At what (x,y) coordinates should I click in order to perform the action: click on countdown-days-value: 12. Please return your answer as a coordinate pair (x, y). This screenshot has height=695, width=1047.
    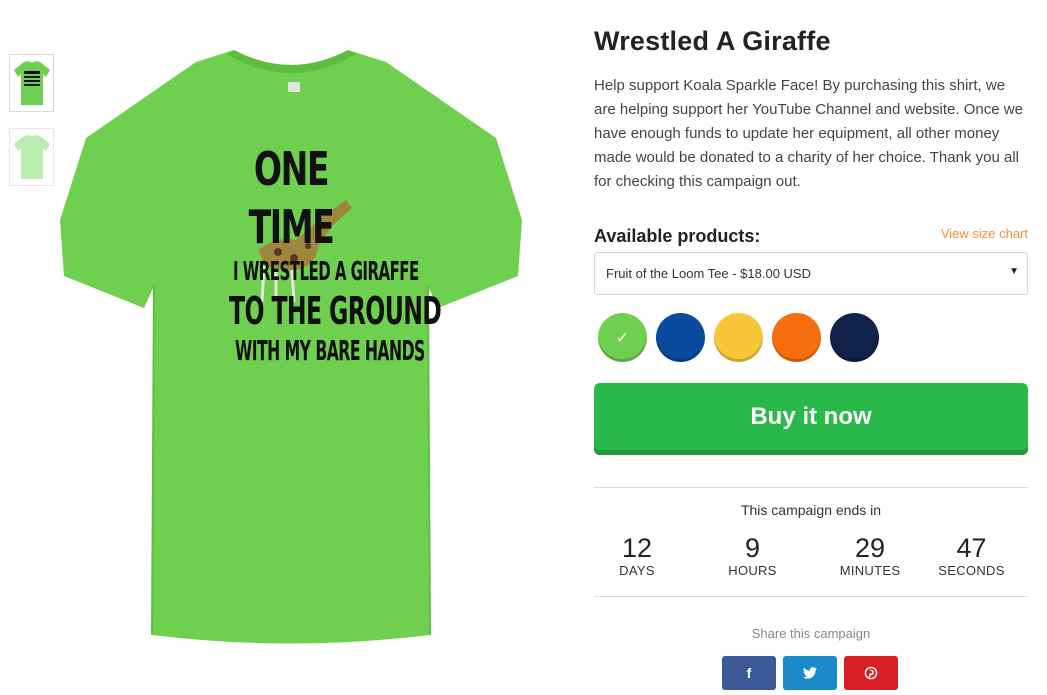
    Looking at the image, I should click on (637, 548).